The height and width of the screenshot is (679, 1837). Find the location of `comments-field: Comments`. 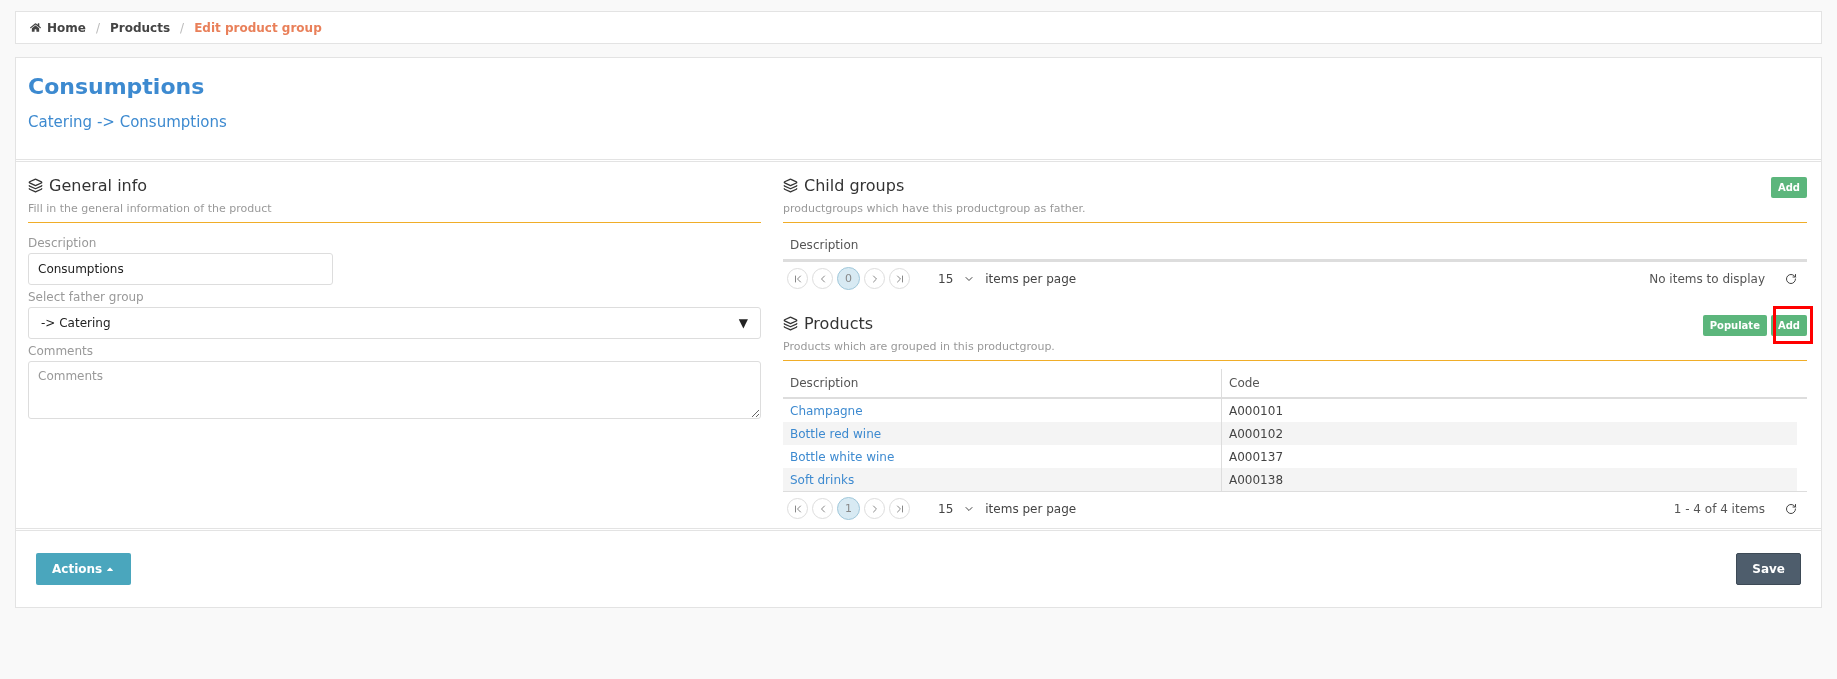

comments-field: Comments is located at coordinates (394, 390).